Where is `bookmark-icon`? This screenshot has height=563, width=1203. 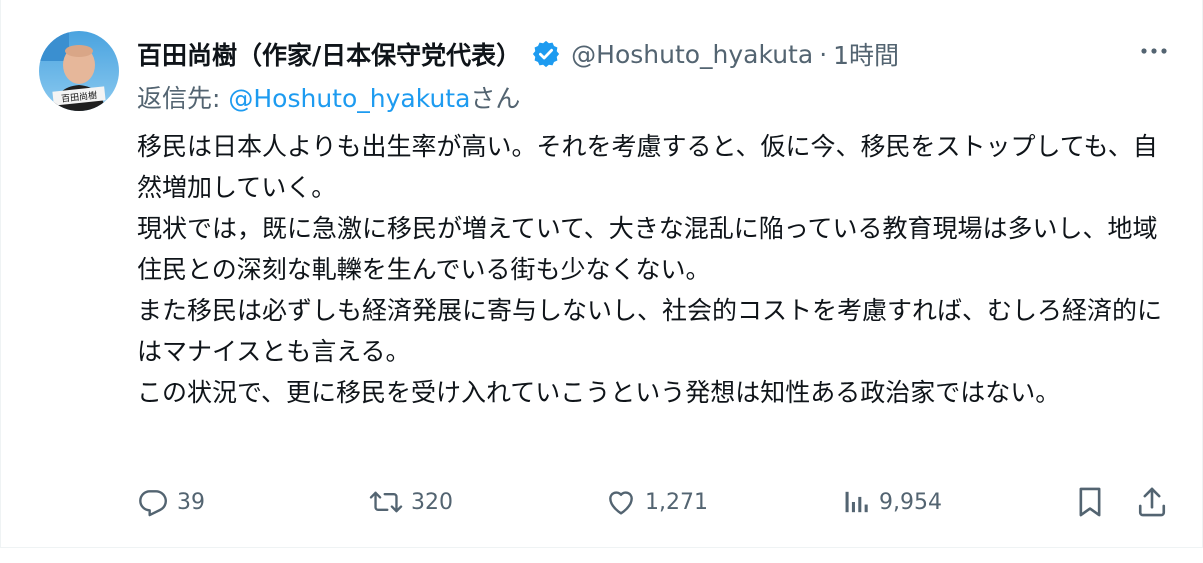
bookmark-icon is located at coordinates (1090, 502).